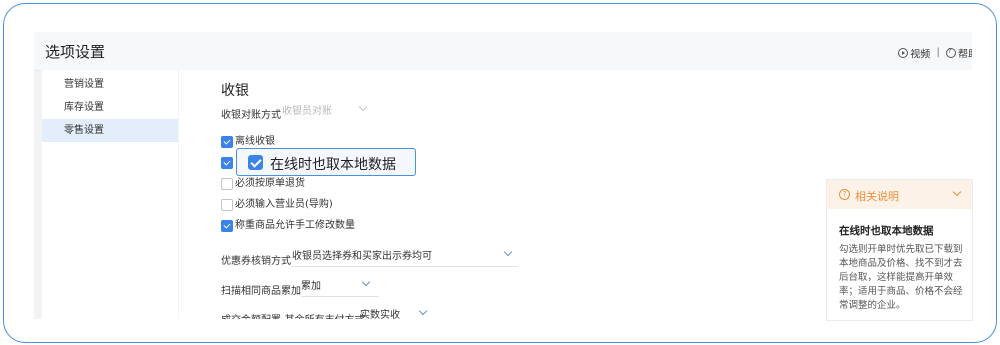 The height and width of the screenshot is (345, 1000). Describe the element at coordinates (503, 51) in the screenshot. I see `title-bar: 选项设置 视频 | ?帮助` at that location.